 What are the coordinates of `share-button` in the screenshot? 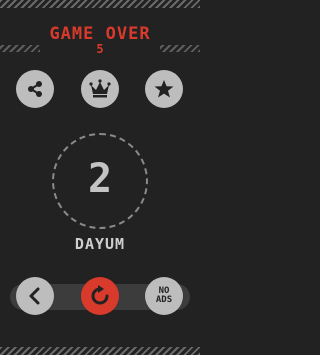 It's located at (35, 89).